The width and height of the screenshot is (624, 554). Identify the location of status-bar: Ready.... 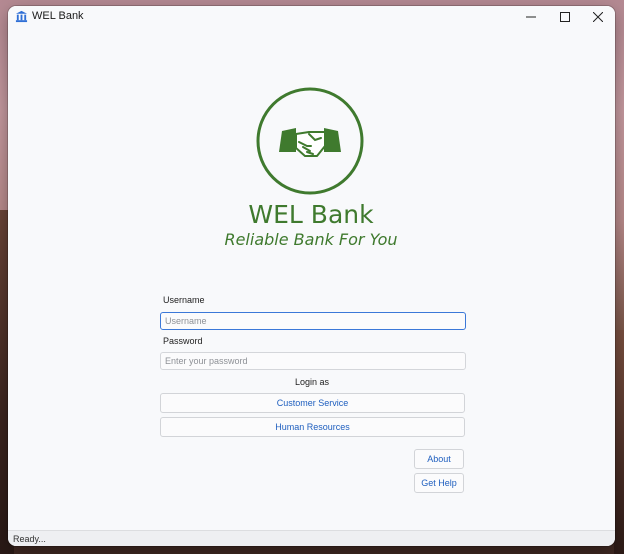
(311, 538).